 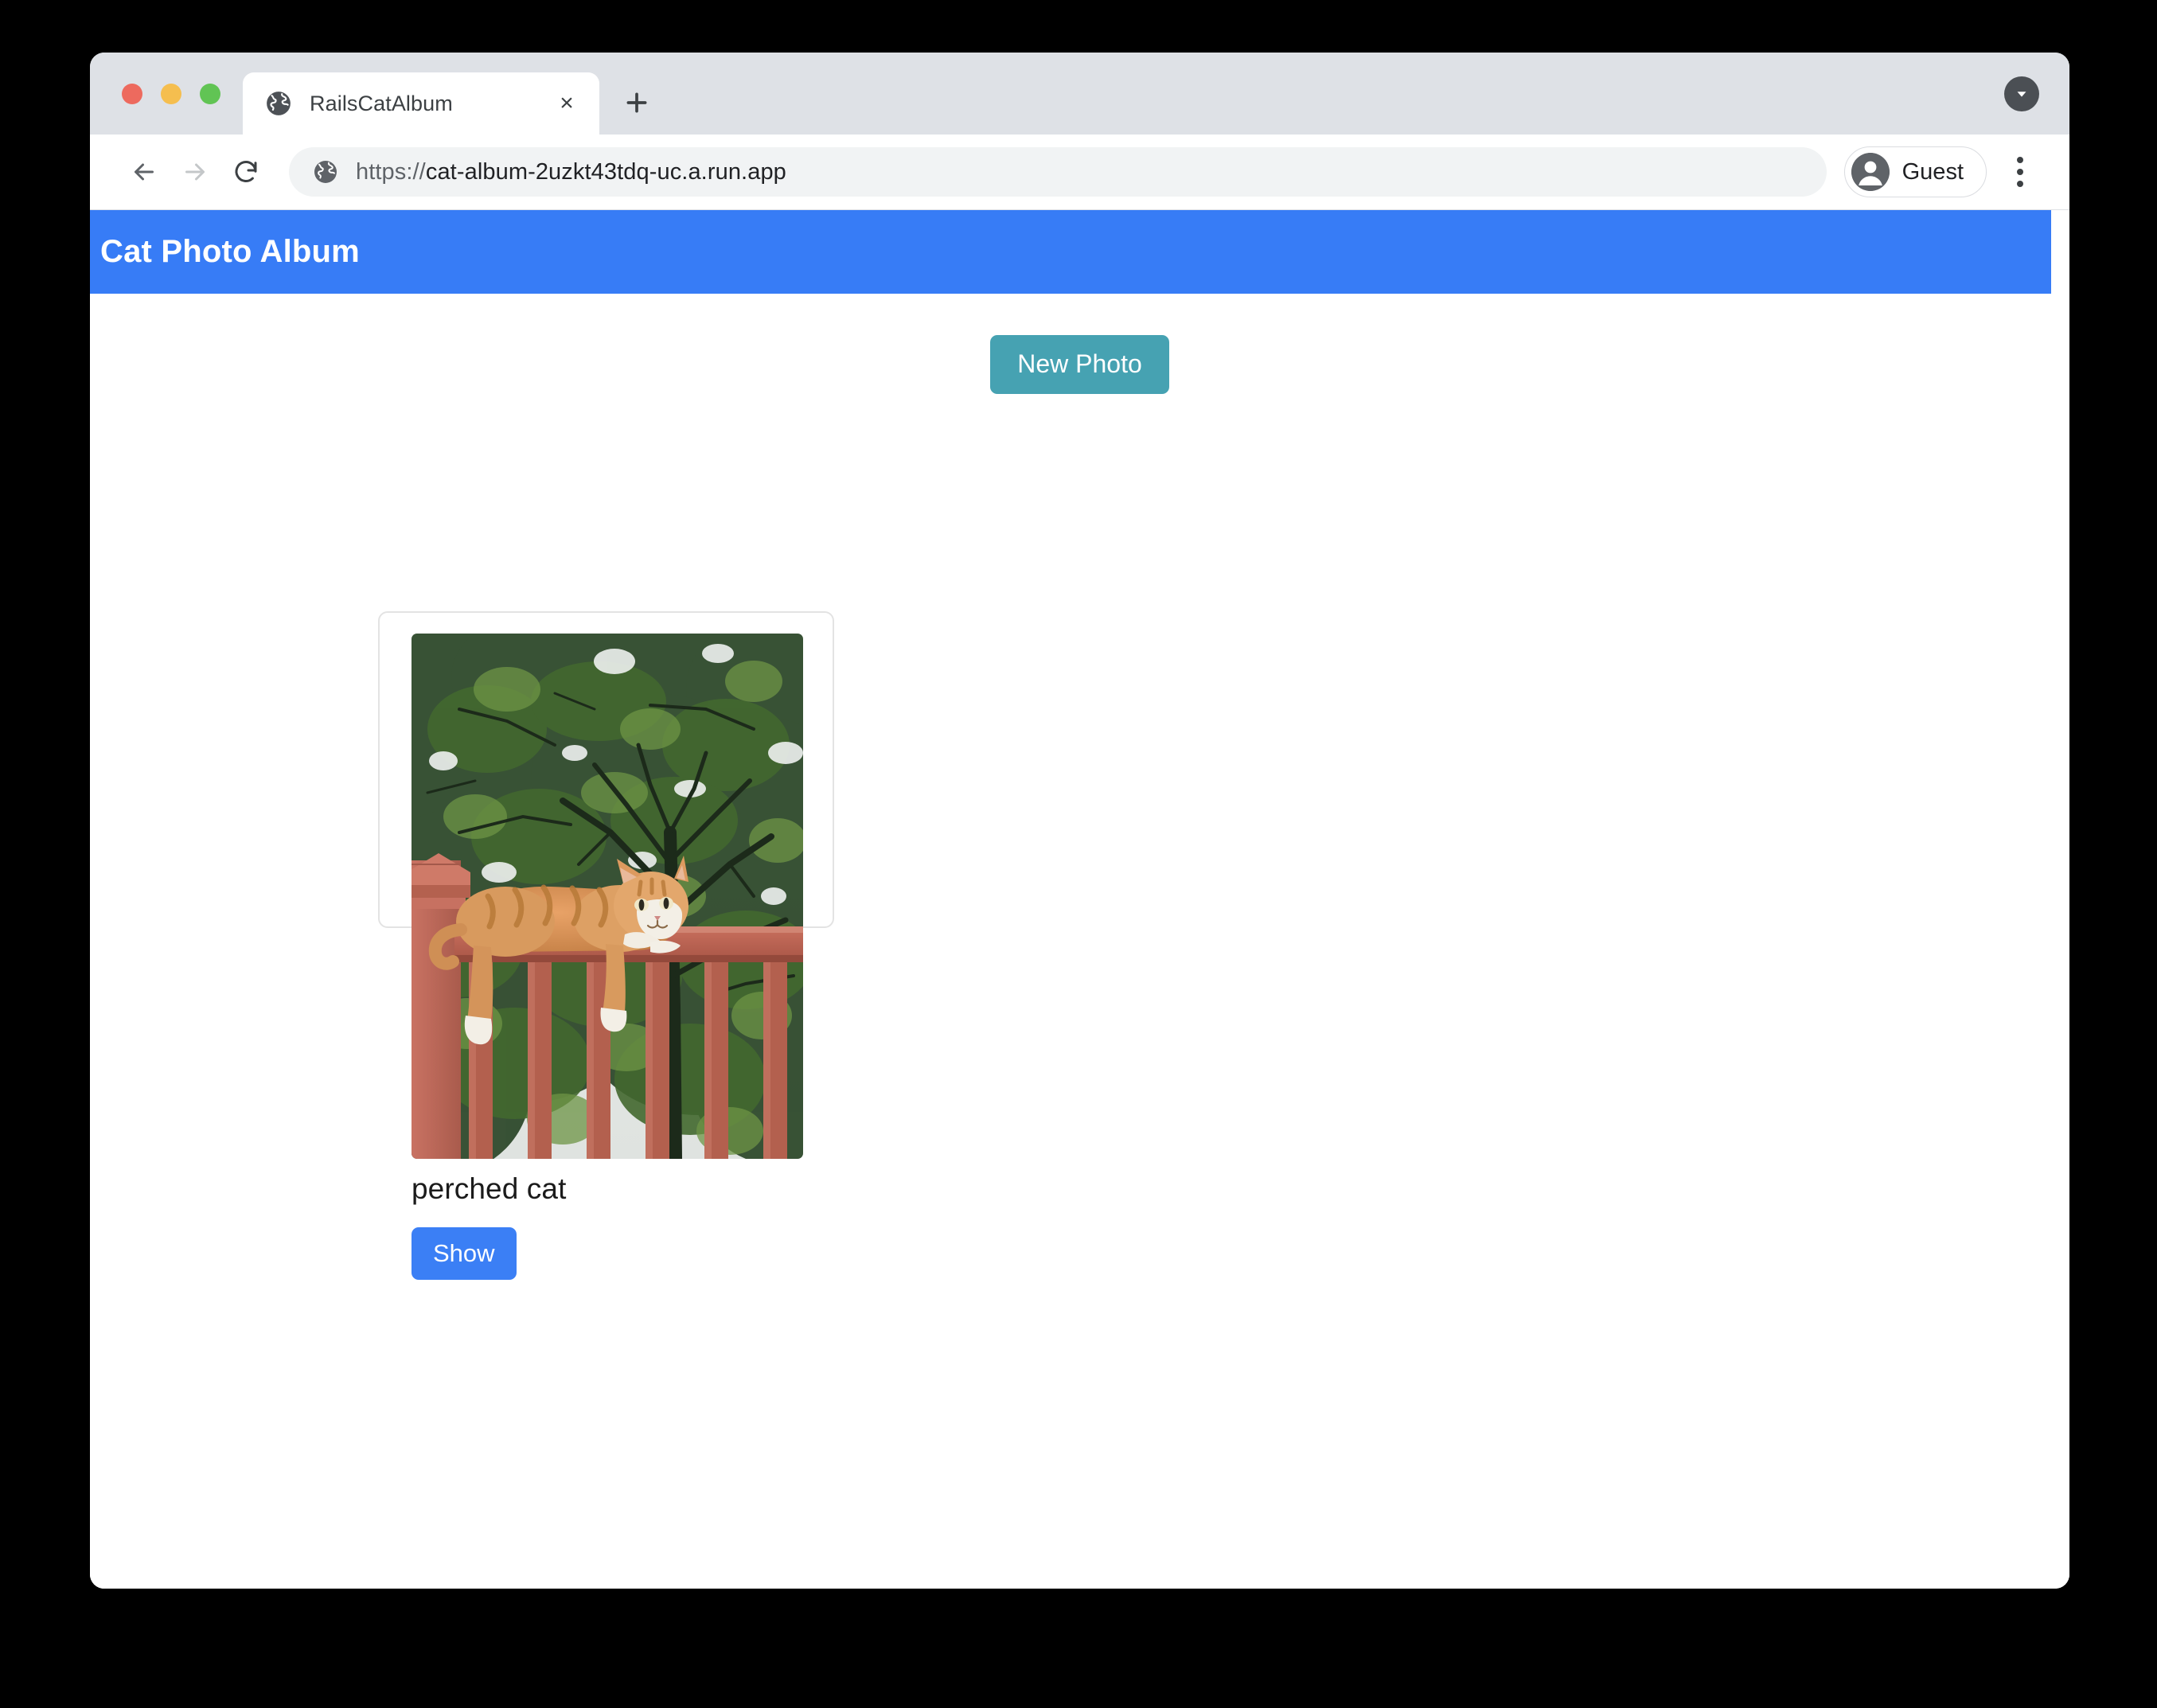 I want to click on profile-name: Guest, so click(x=1933, y=171).